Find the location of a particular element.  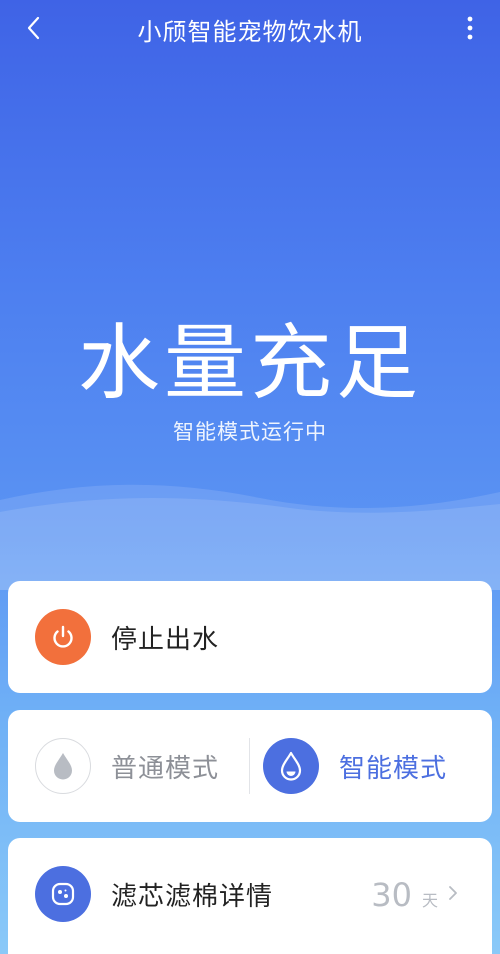

filter-icon is located at coordinates (63, 894).